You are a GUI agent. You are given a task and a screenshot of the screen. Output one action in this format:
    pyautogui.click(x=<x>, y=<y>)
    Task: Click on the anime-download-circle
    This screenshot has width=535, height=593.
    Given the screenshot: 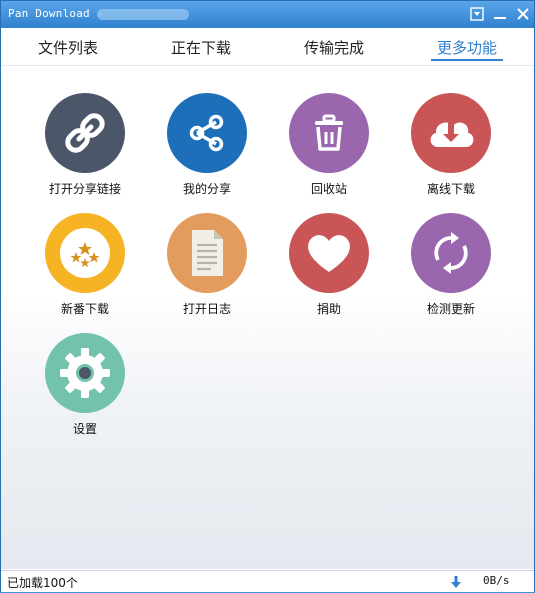 What is the action you would take?
    pyautogui.click(x=85, y=253)
    